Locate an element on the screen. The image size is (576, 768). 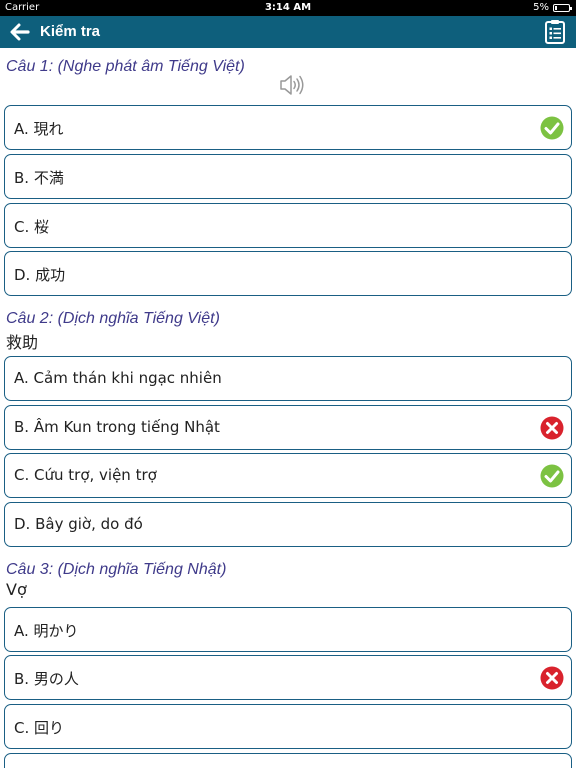
q2-option-a: A. Cảm thán khi ngạc nhiên is located at coordinates (288, 378).